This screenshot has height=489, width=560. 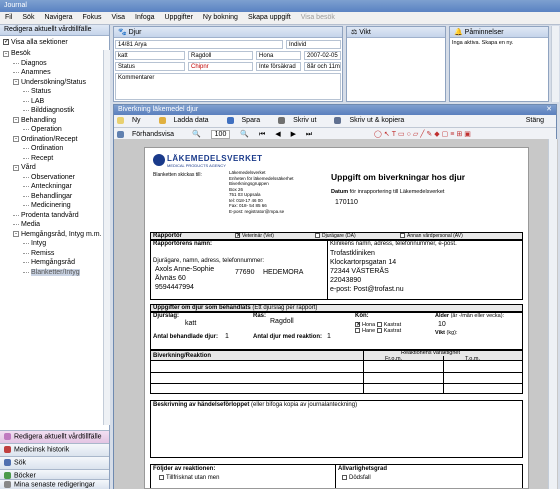 I want to click on animal-chip: Chipnr, so click(x=220, y=66).